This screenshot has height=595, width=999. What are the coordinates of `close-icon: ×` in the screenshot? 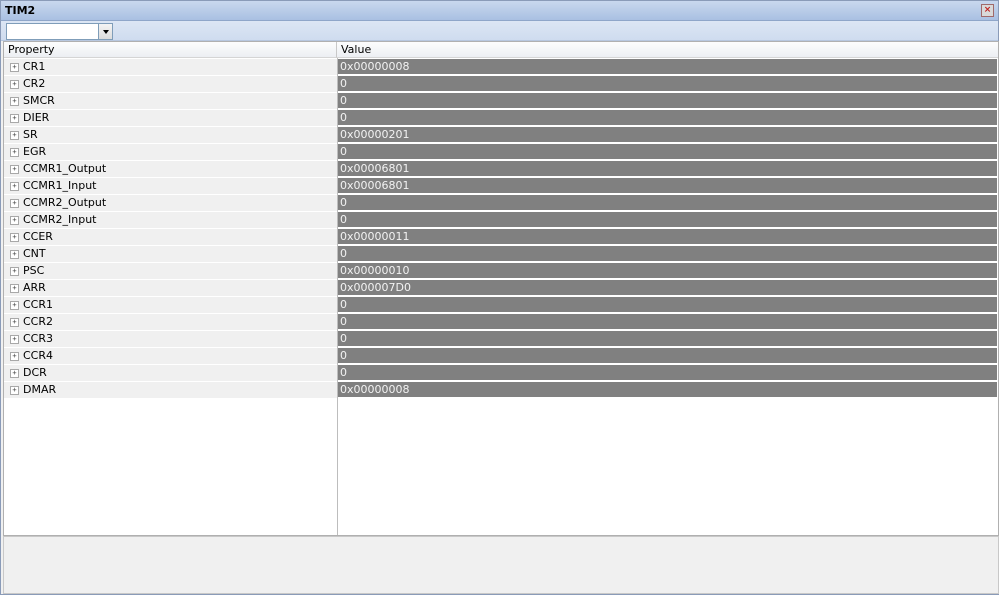 It's located at (987, 10).